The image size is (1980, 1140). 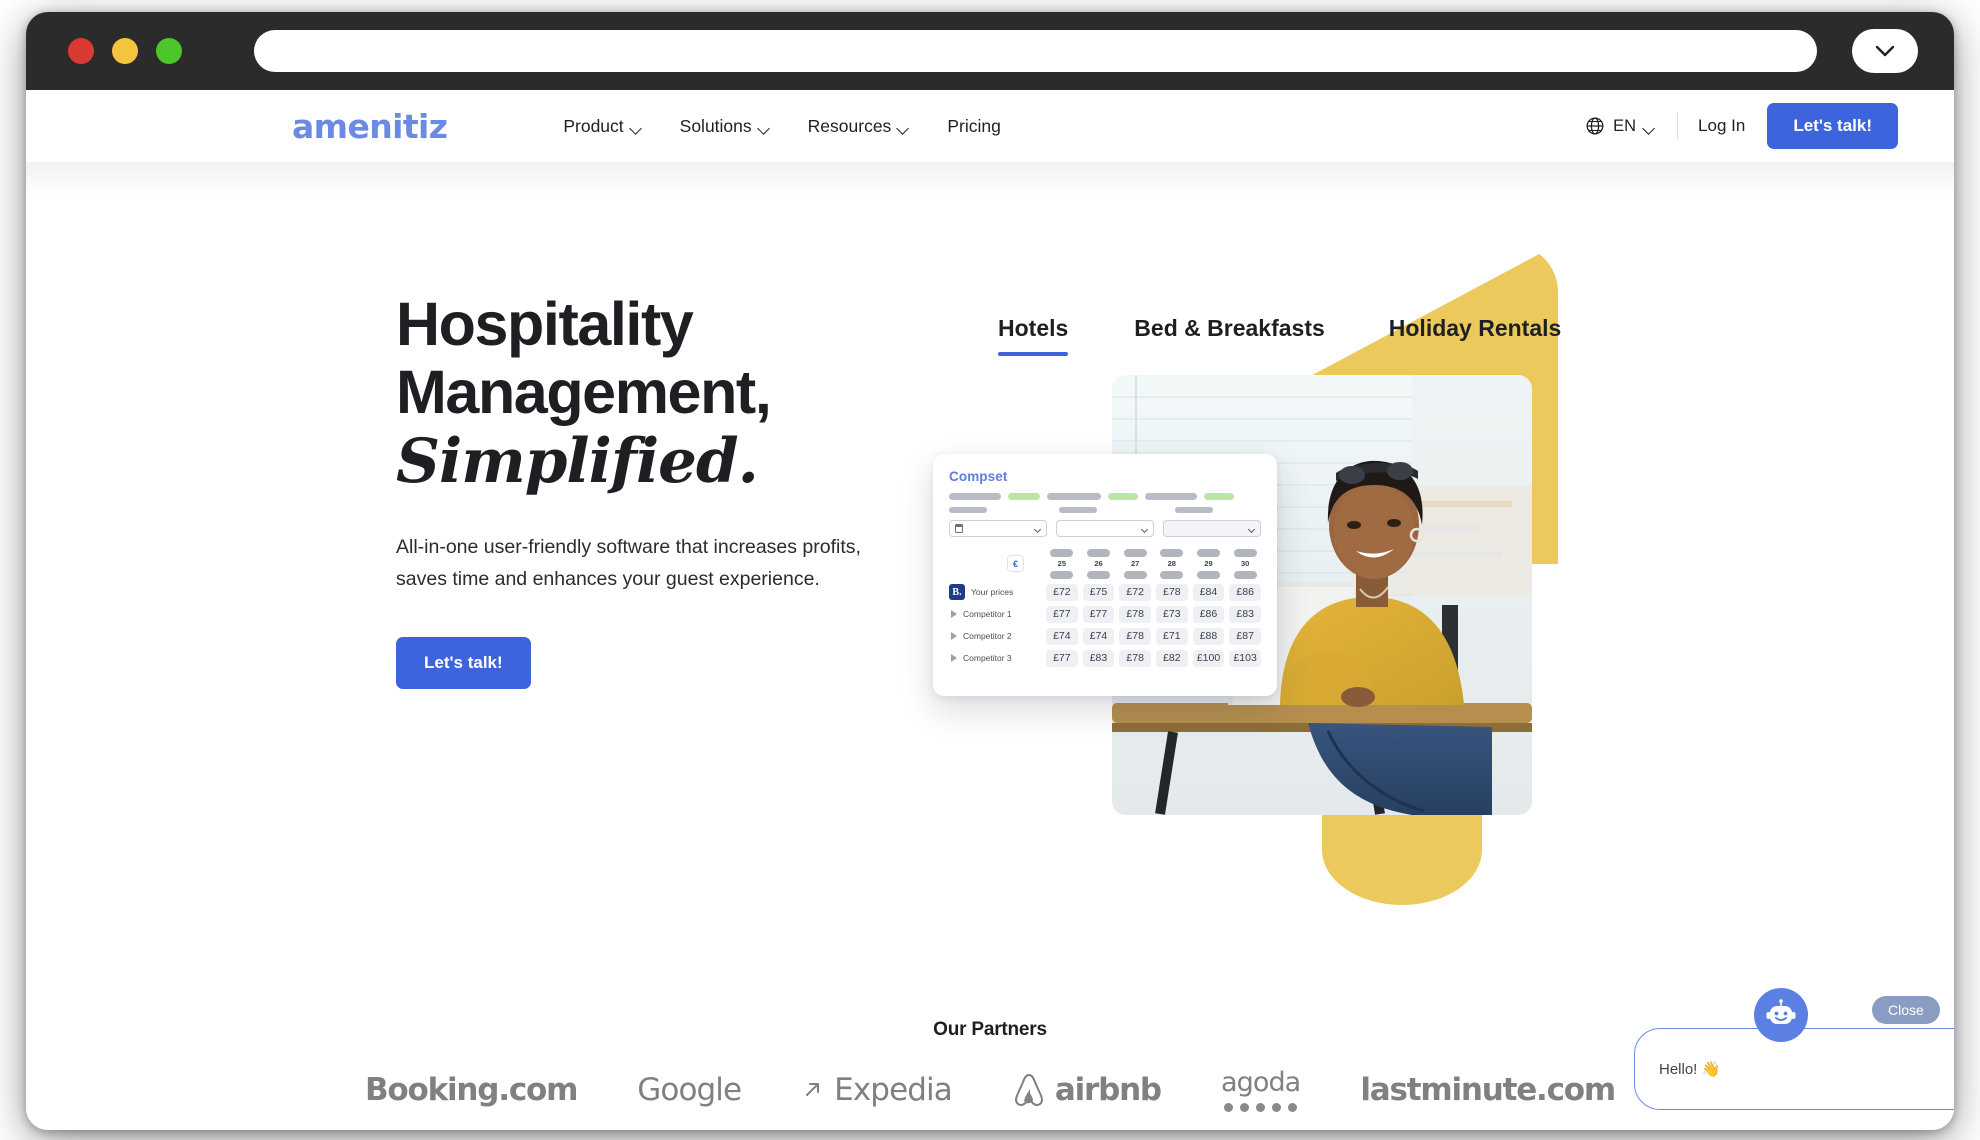 I want to click on partner-logo-airbnb: airbnb, so click(x=1087, y=1089).